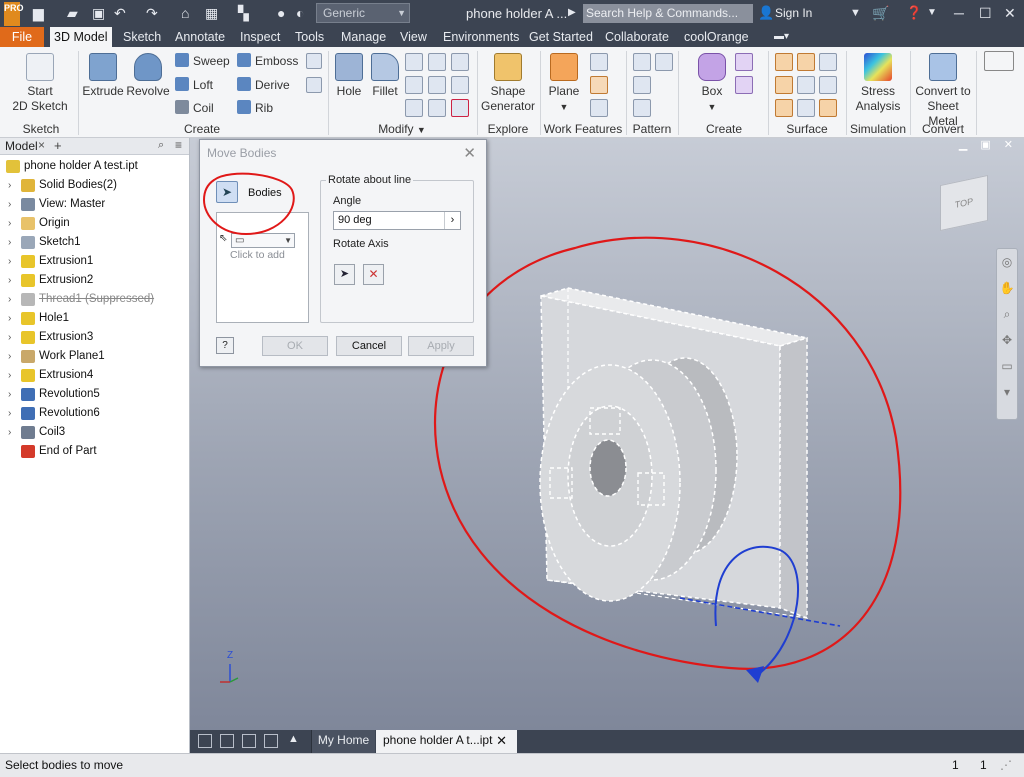  Describe the element at coordinates (81, 37) in the screenshot. I see `tab-3d-model: 3D Model` at that location.